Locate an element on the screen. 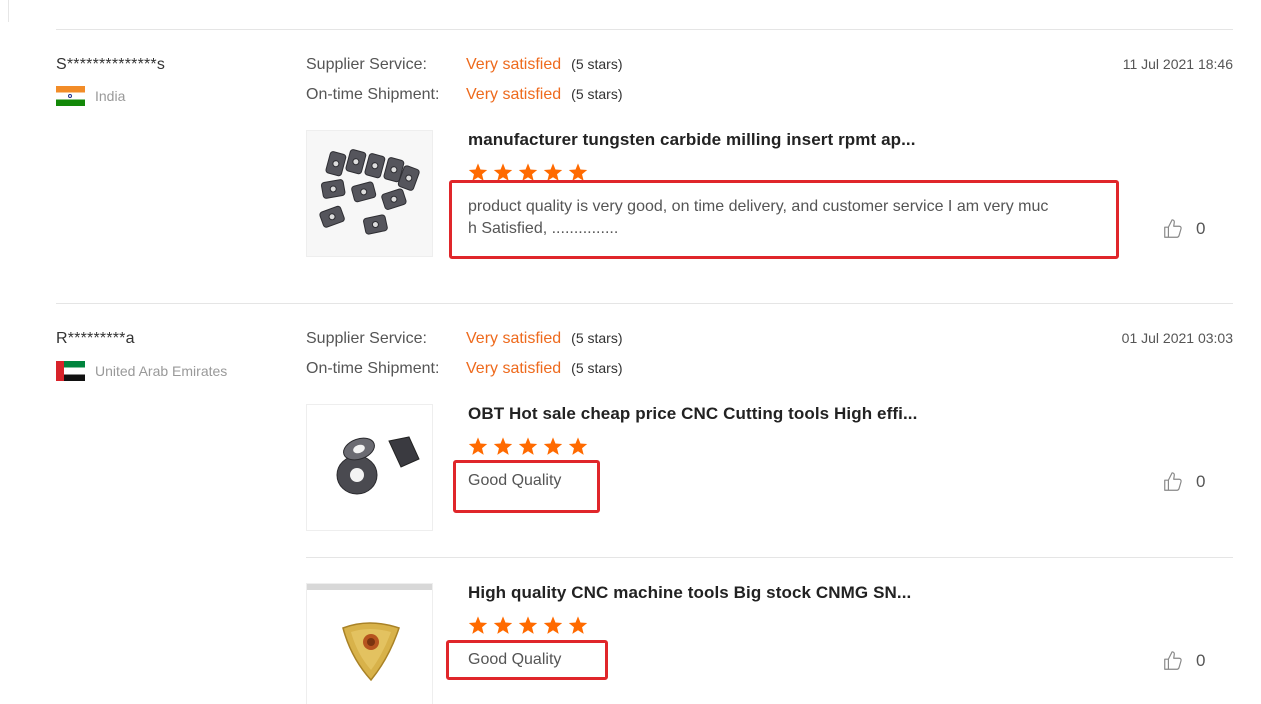  reviewer-name: S**************s is located at coordinates (111, 64).